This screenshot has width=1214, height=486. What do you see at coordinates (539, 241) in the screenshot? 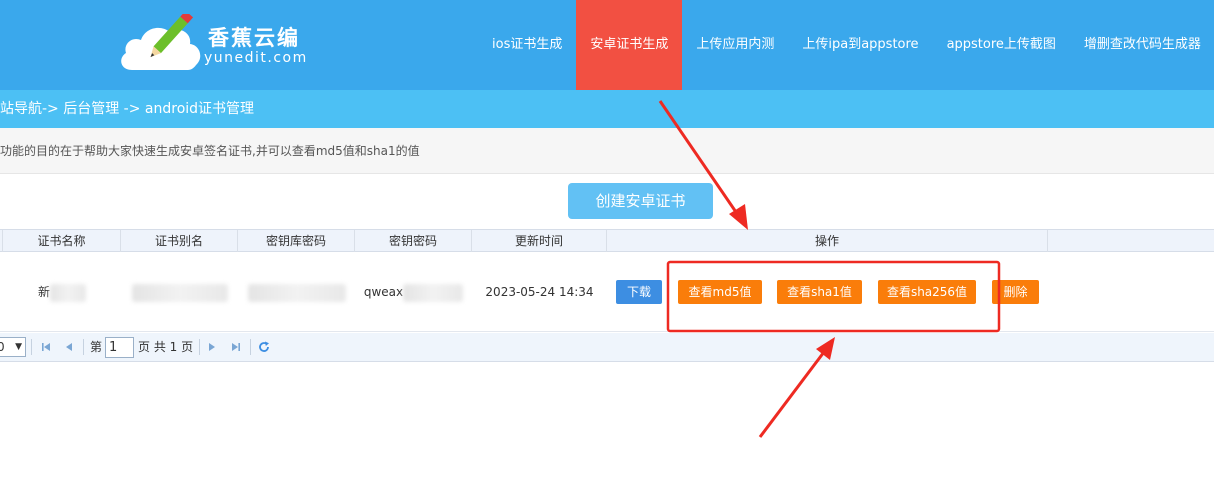
I see `col-header-updated: 更新时间` at bounding box center [539, 241].